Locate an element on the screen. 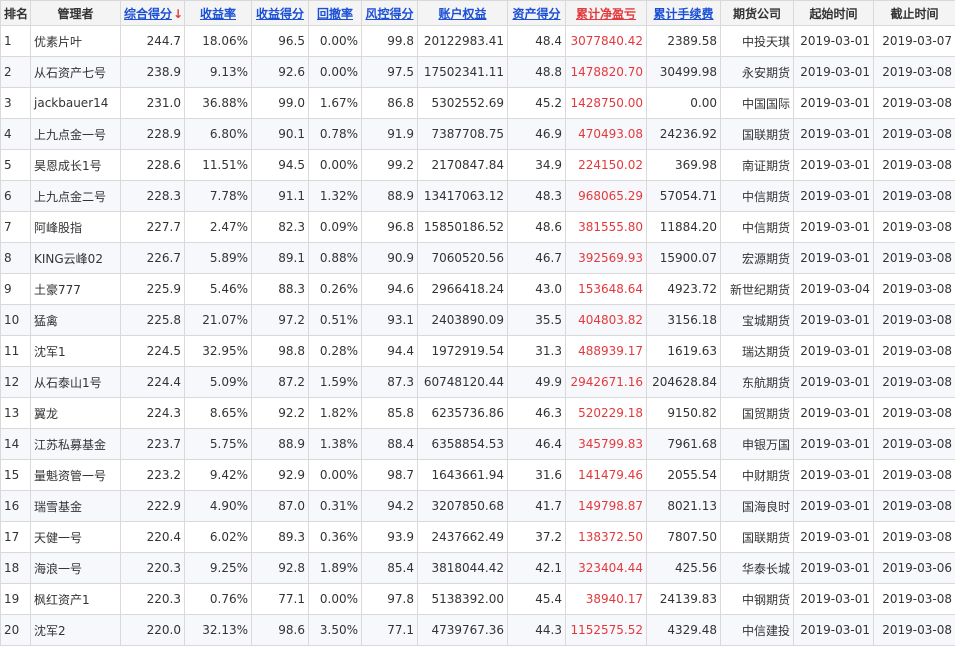 The image size is (955, 646). cell-broker: 南证期货 is located at coordinates (757, 165).